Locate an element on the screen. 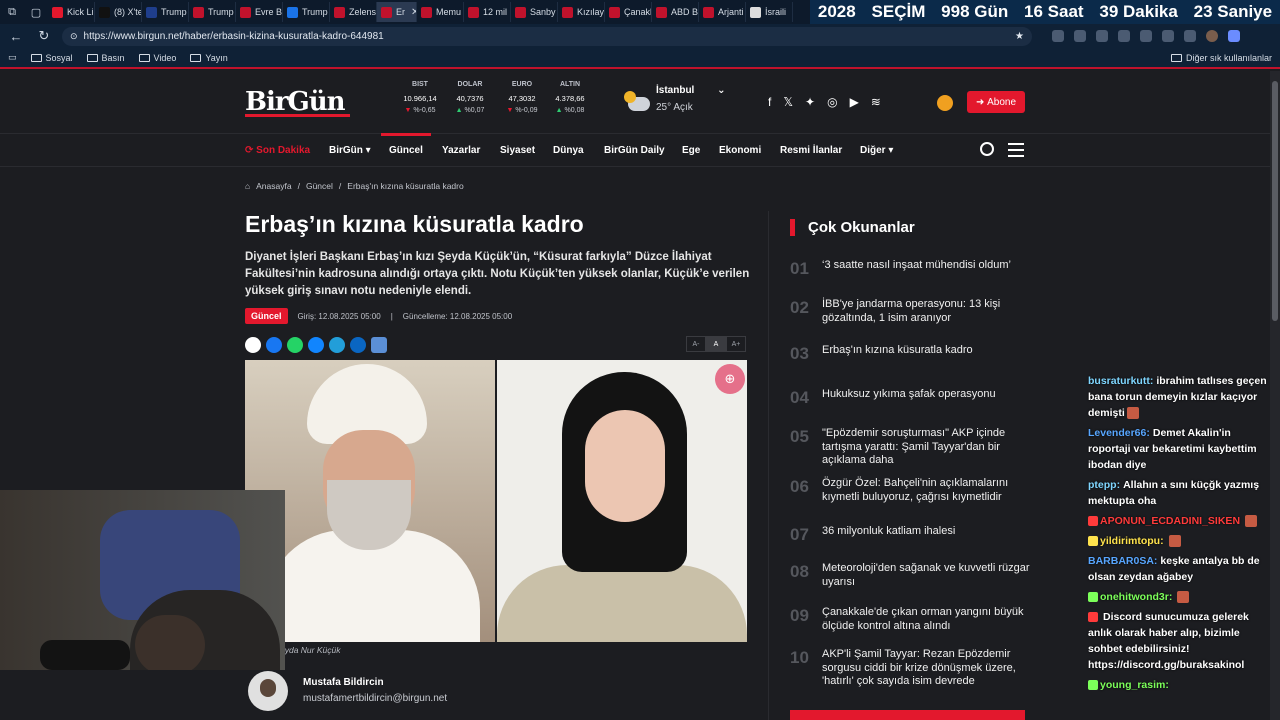  other-bookmarks: Diğer sık kullanılanlar is located at coordinates (1221, 58).